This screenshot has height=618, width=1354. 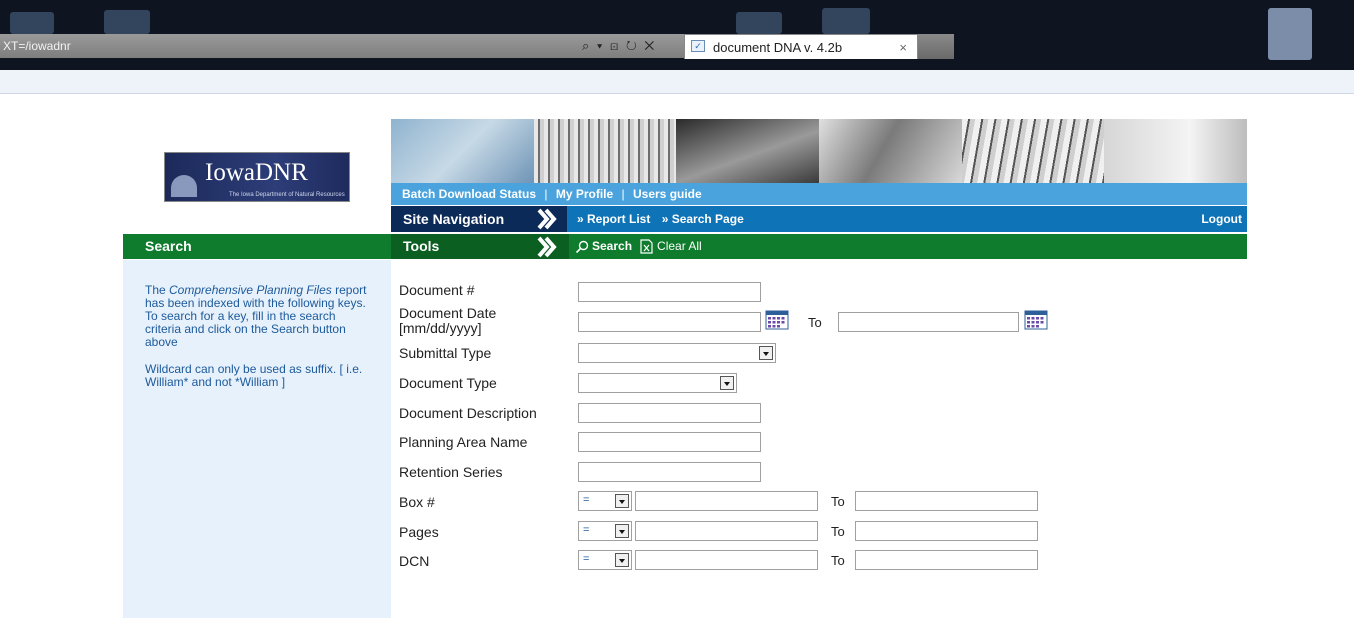 What do you see at coordinates (414, 561) in the screenshot?
I see `dcn-label: DCN` at bounding box center [414, 561].